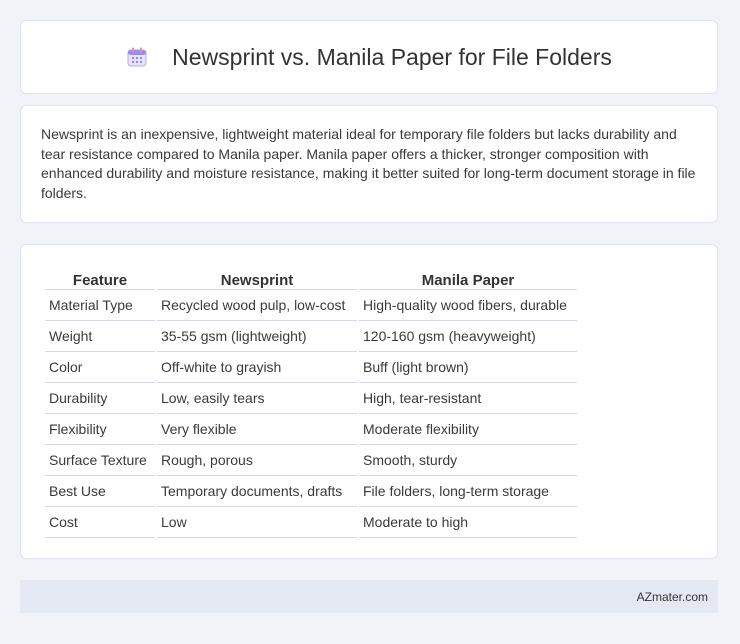 The height and width of the screenshot is (644, 740). Describe the element at coordinates (100, 398) in the screenshot. I see `feature-cell: Durability` at that location.